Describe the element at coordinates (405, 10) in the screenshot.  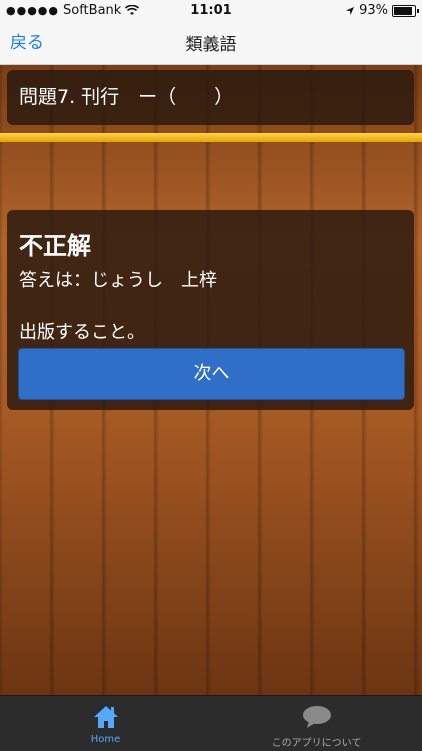
I see `battery-icon` at that location.